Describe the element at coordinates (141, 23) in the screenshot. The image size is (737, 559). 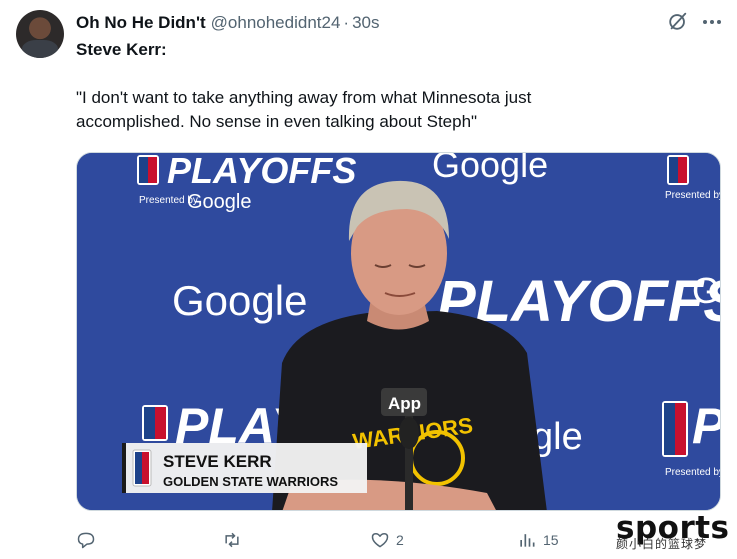
I see `author-display-name: Oh No He Didn't` at that location.